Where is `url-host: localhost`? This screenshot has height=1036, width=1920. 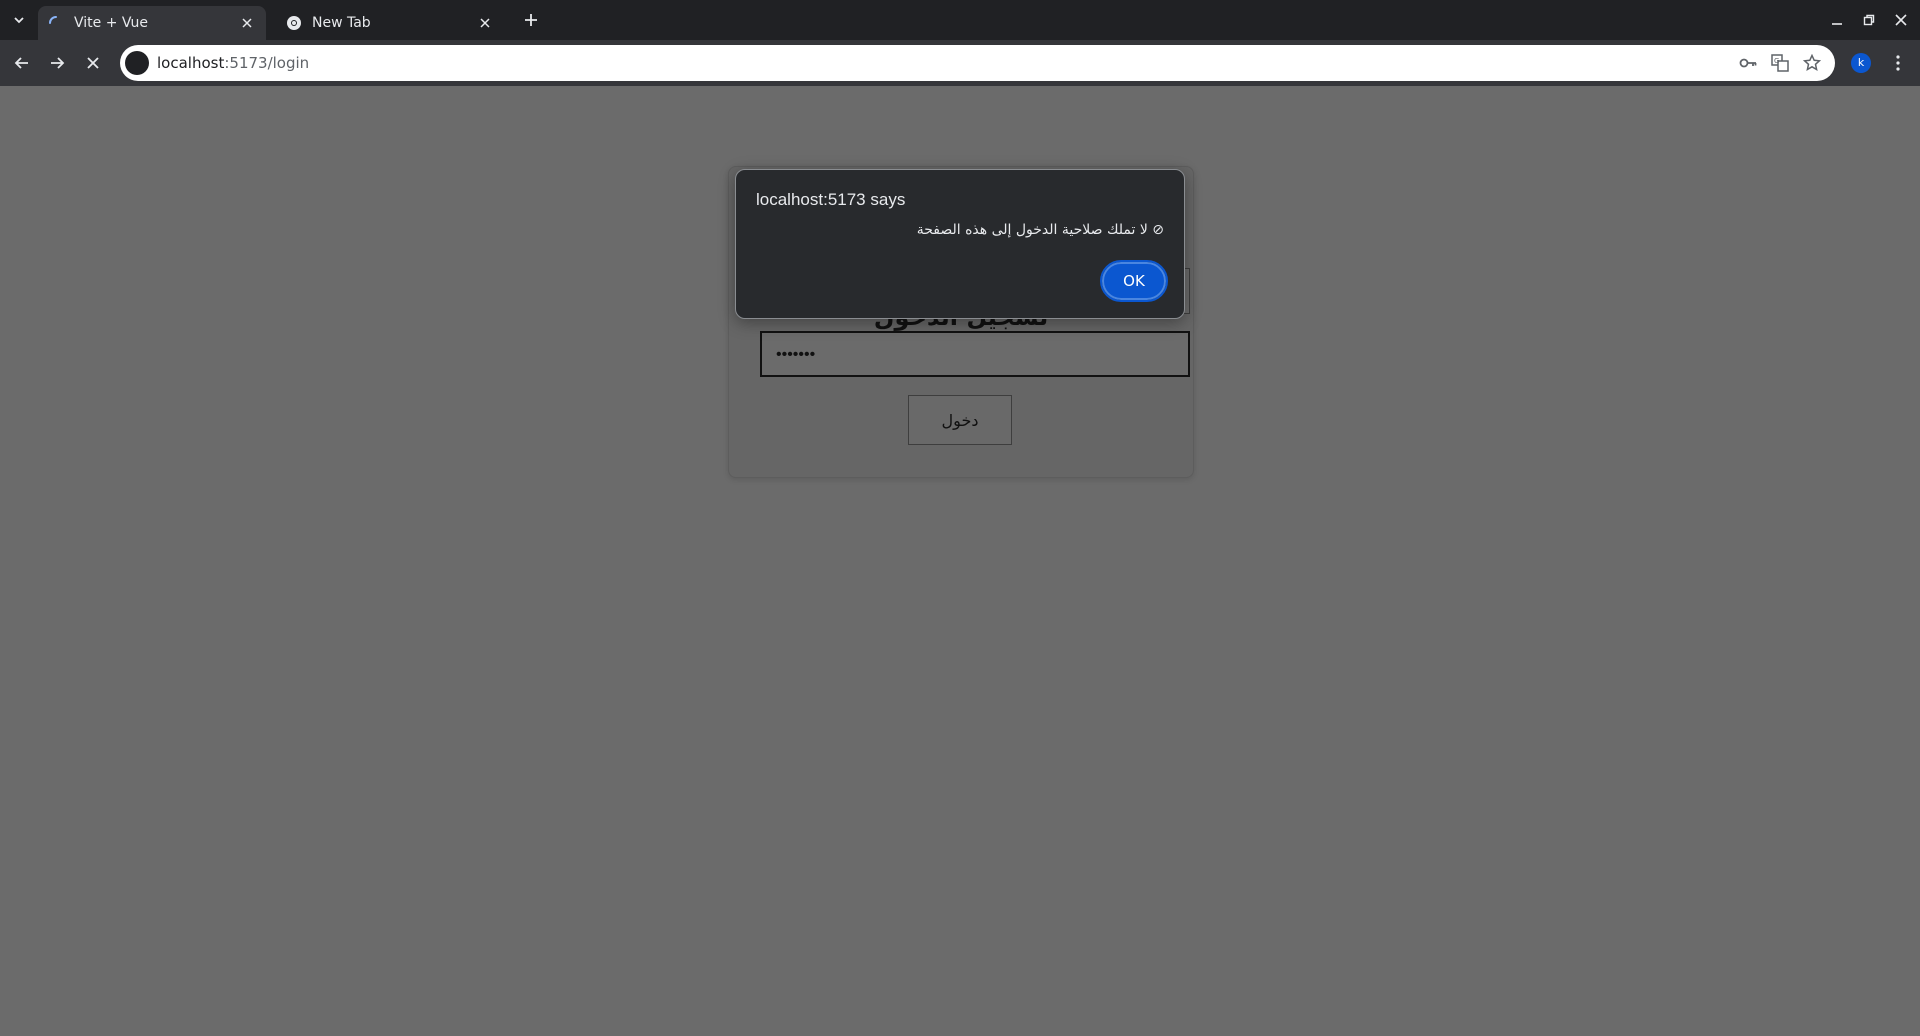 url-host: localhost is located at coordinates (191, 63).